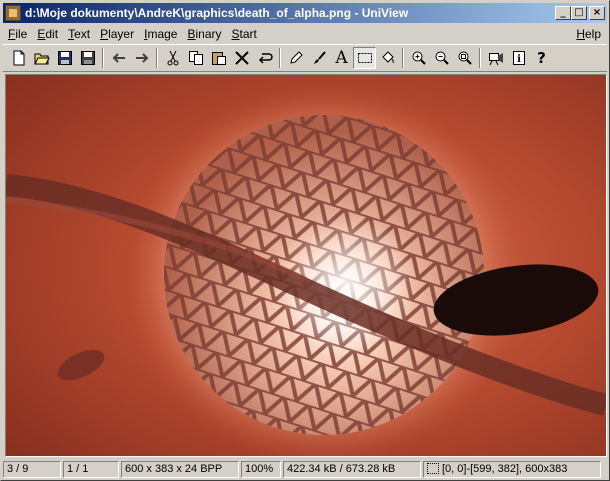 This screenshot has width=610, height=481. I want to click on close-button: ×, so click(597, 13).